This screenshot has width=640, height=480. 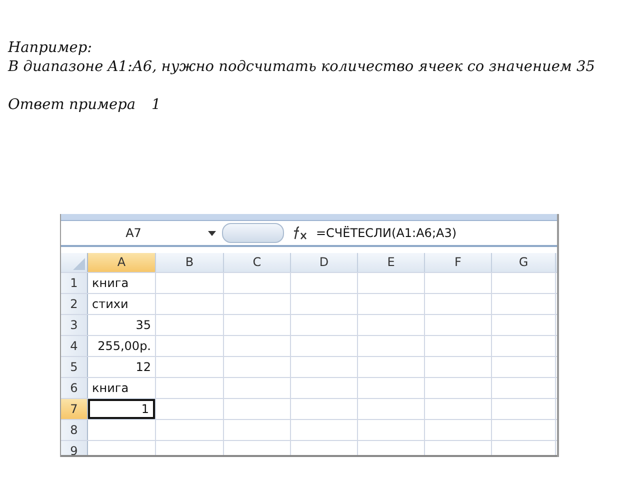 What do you see at coordinates (72, 105) in the screenshot?
I see `answer-label: Ответ примера` at bounding box center [72, 105].